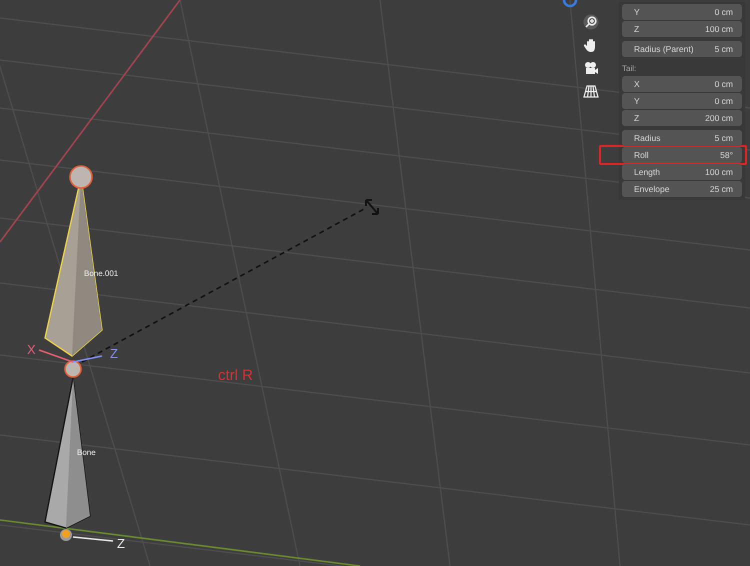 Image resolution: width=750 pixels, height=566 pixels. What do you see at coordinates (682, 49) in the screenshot?
I see `number-field: Radius (Parent) 5 cm` at bounding box center [682, 49].